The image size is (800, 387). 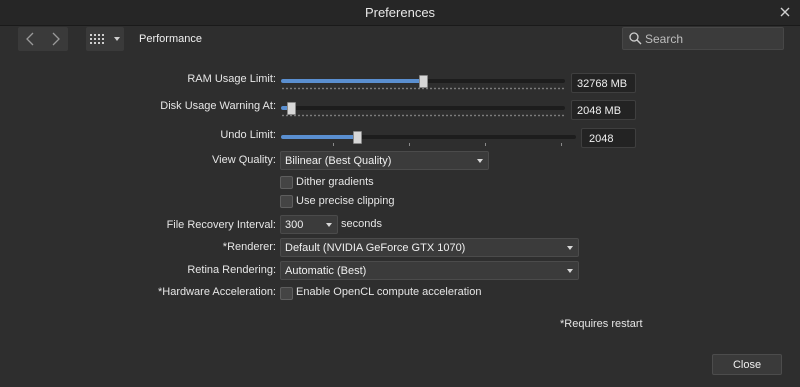 I want to click on dither-gradients-label: Dither gradients, so click(x=335, y=182).